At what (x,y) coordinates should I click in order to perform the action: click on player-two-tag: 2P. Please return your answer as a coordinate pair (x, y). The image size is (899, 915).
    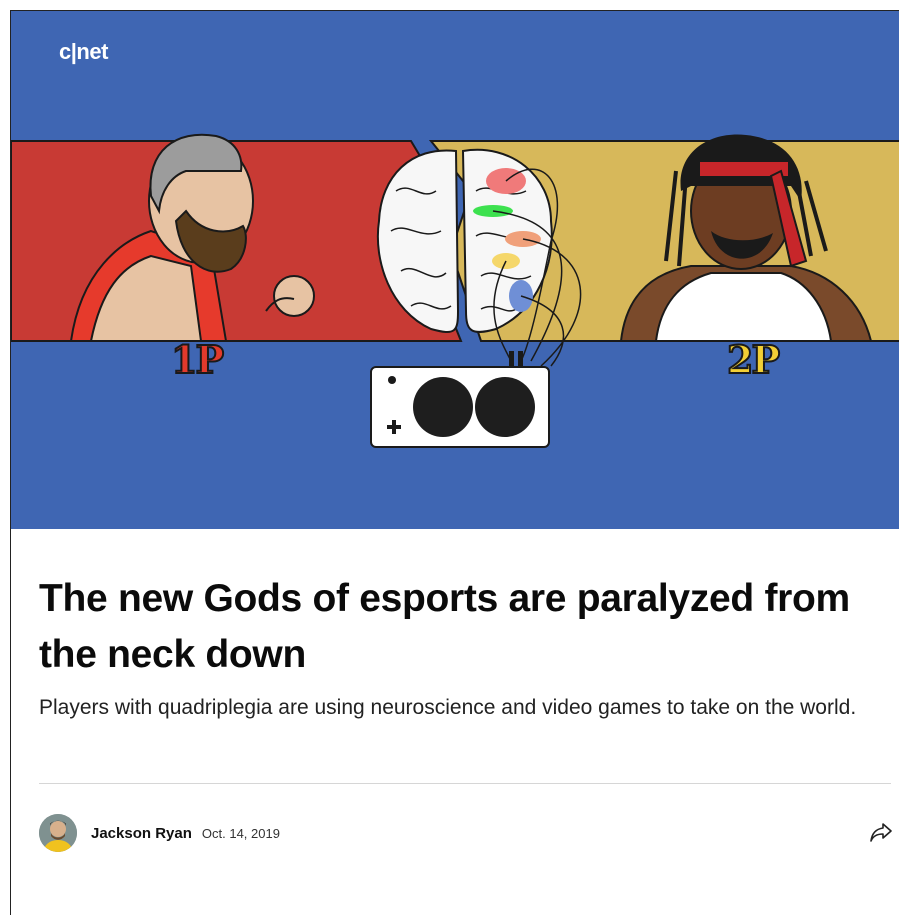
    Looking at the image, I should click on (753, 359).